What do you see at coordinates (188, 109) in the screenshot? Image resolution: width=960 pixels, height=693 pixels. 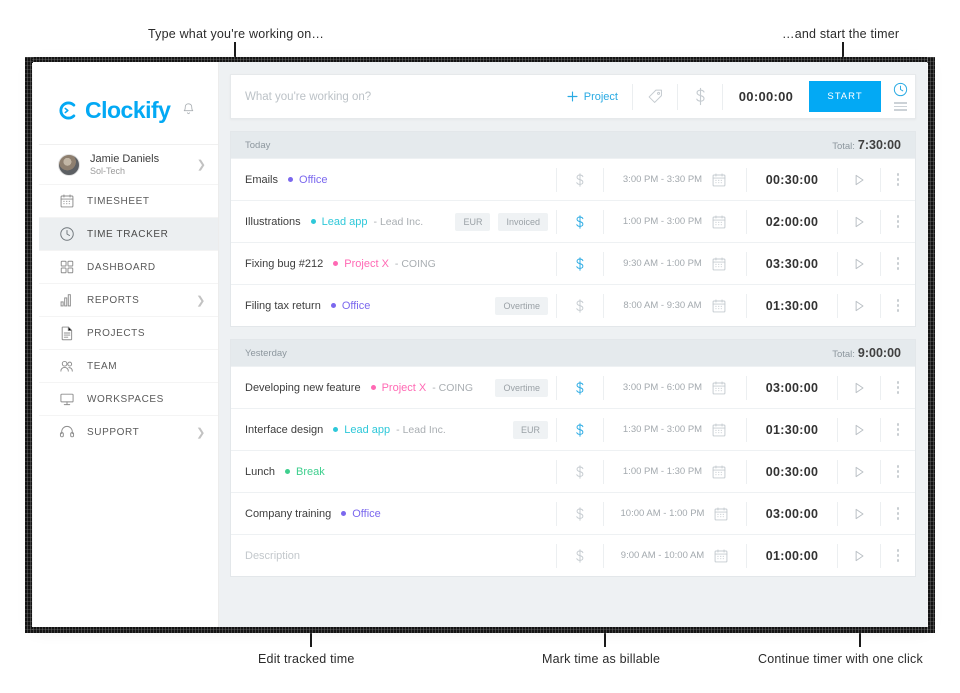 I see `bell-icon` at bounding box center [188, 109].